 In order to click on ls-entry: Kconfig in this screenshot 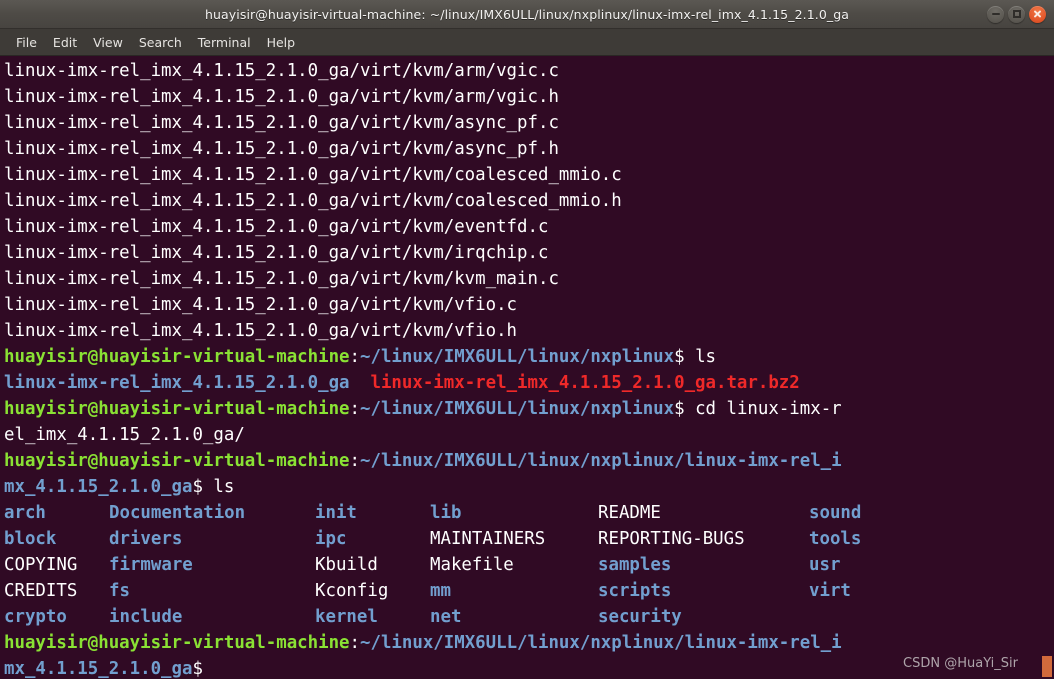, I will do `click(352, 591)`.